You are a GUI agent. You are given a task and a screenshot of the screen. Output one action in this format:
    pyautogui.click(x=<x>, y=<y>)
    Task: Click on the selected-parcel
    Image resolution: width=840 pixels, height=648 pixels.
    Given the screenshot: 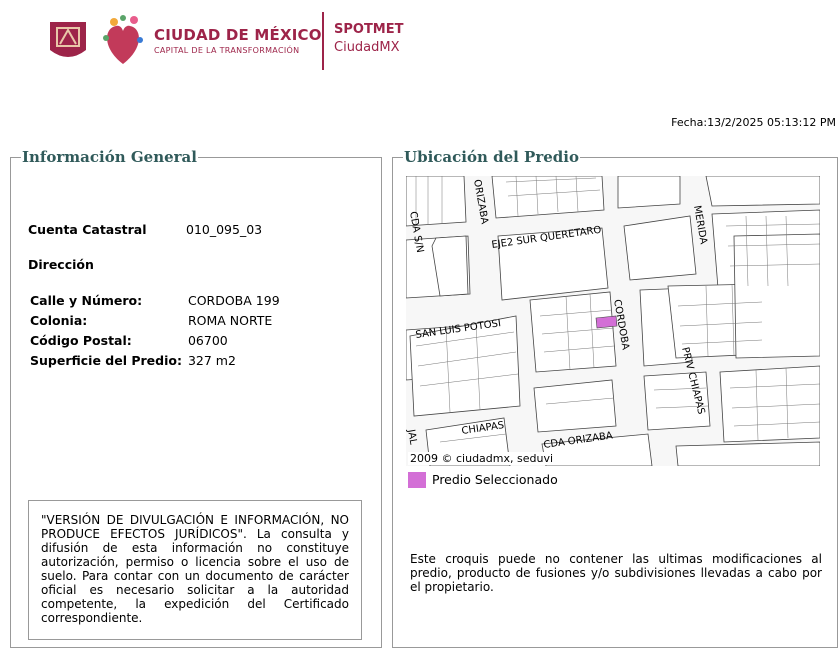 What is the action you would take?
    pyautogui.click(x=606, y=322)
    